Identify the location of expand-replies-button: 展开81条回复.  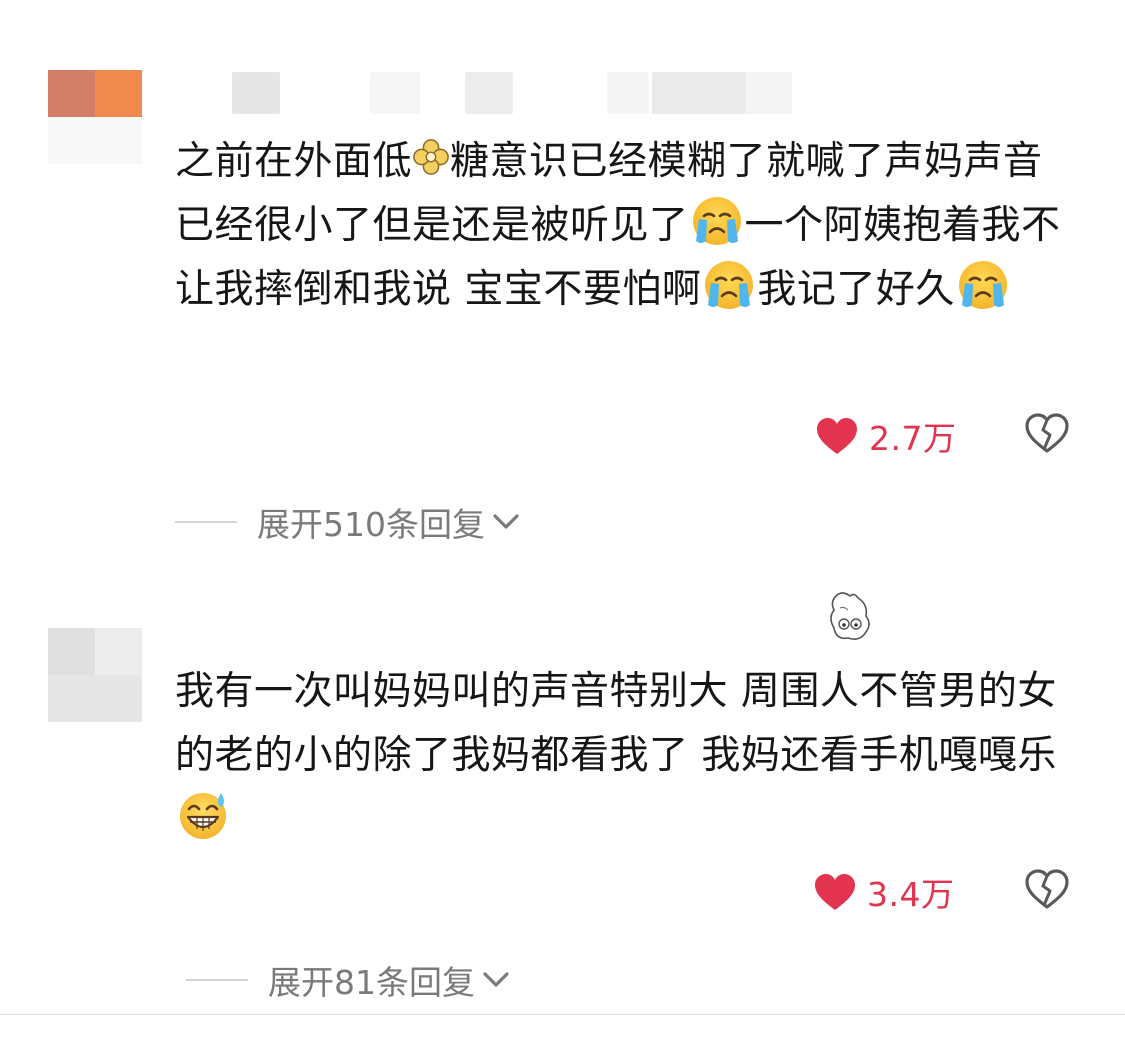
(348, 980).